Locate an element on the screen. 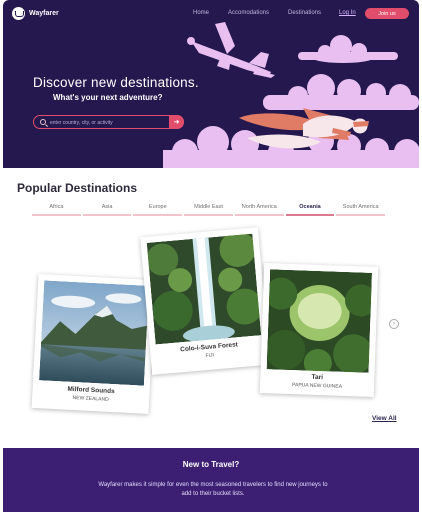 Image resolution: width=422 pixels, height=516 pixels. tab-middle-east: Middle East is located at coordinates (208, 209).